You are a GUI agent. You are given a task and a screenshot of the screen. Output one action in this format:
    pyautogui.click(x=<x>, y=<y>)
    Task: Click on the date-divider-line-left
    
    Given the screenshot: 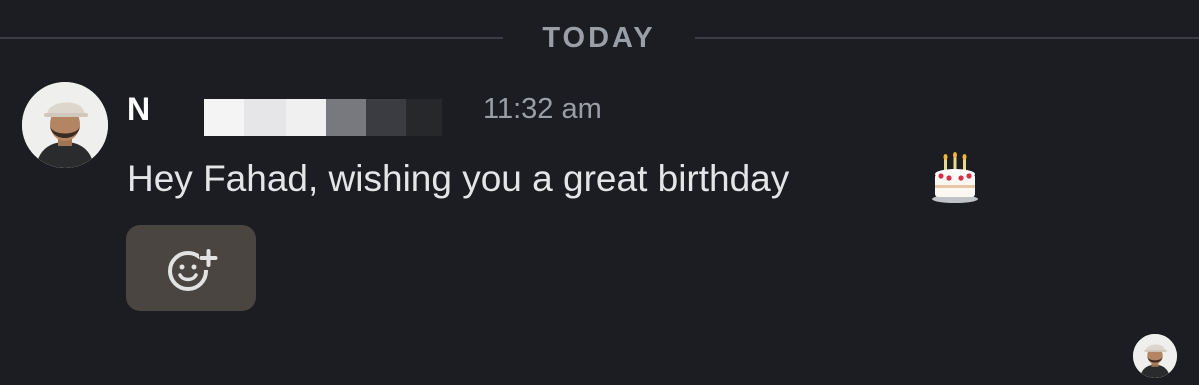 What is the action you would take?
    pyautogui.click(x=251, y=38)
    